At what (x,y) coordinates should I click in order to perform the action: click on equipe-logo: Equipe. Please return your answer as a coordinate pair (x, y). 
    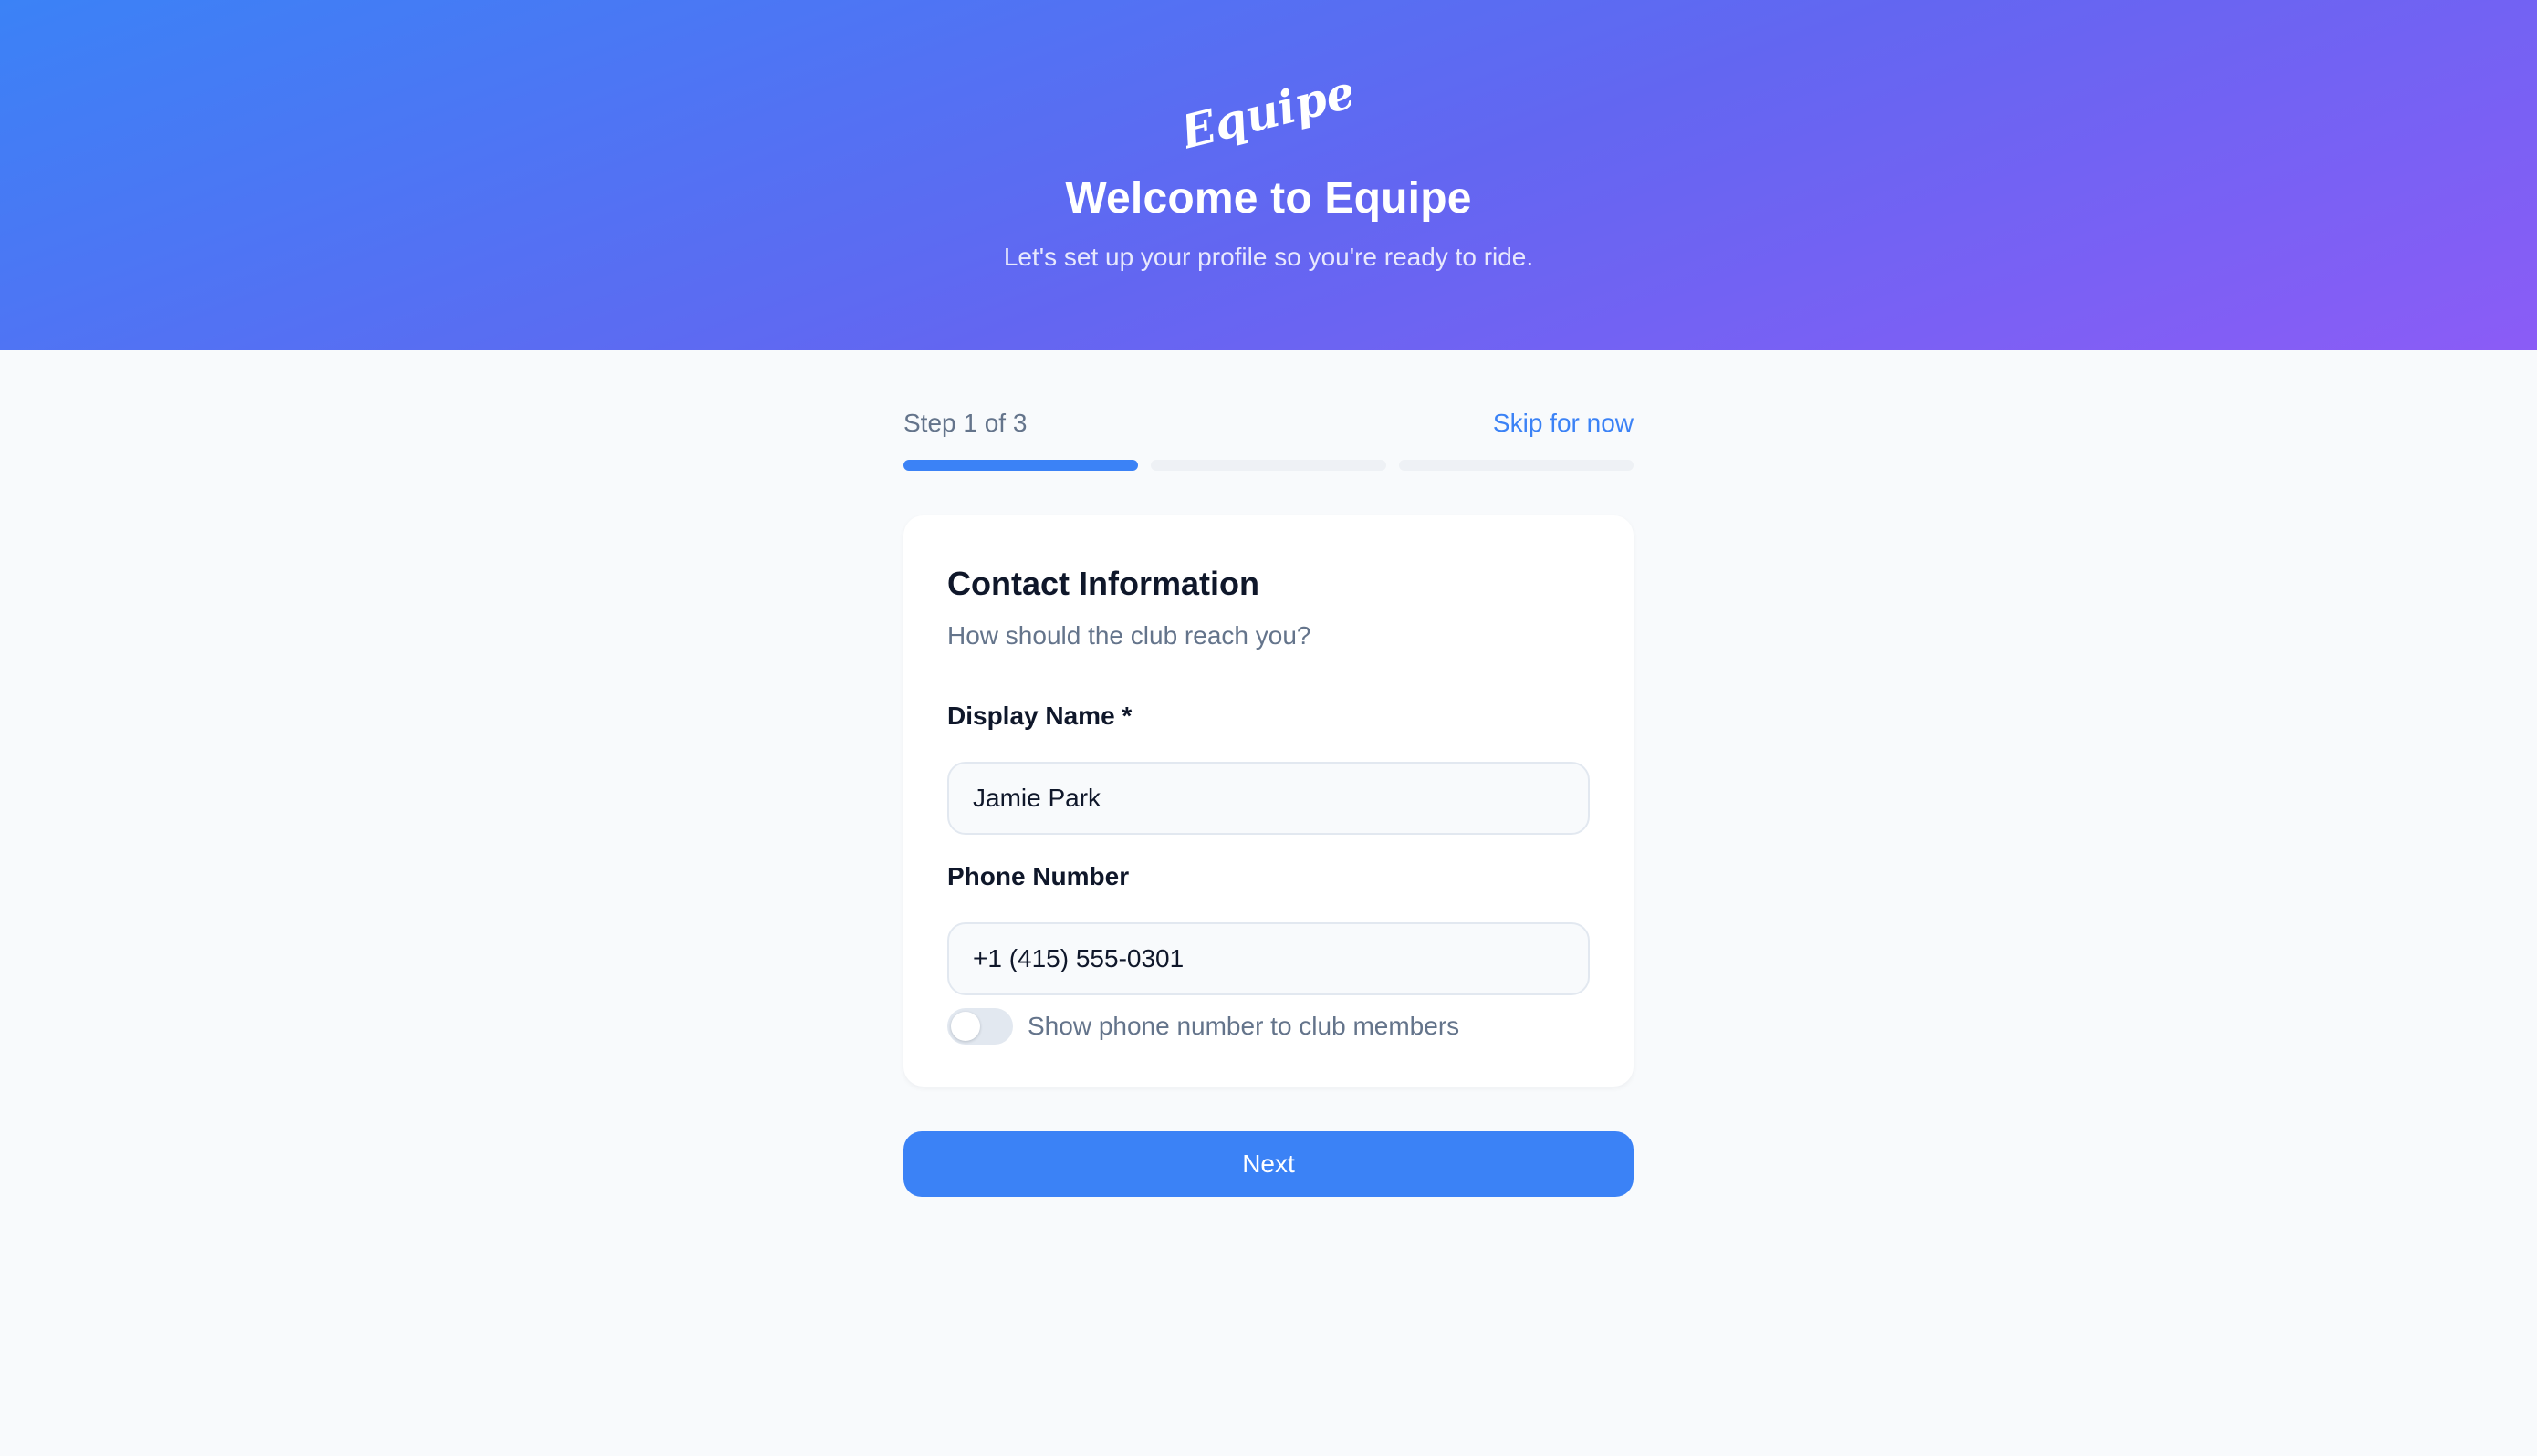
    Looking at the image, I should click on (1268, 111).